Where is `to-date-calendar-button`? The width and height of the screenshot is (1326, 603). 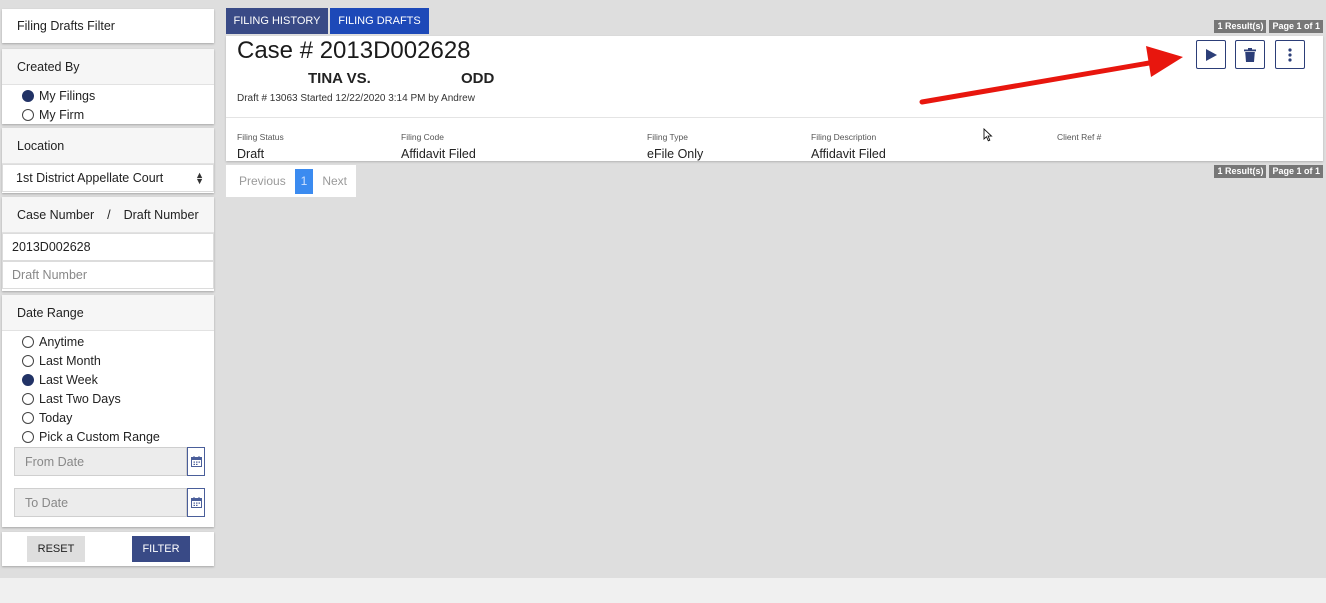
to-date-calendar-button is located at coordinates (196, 502).